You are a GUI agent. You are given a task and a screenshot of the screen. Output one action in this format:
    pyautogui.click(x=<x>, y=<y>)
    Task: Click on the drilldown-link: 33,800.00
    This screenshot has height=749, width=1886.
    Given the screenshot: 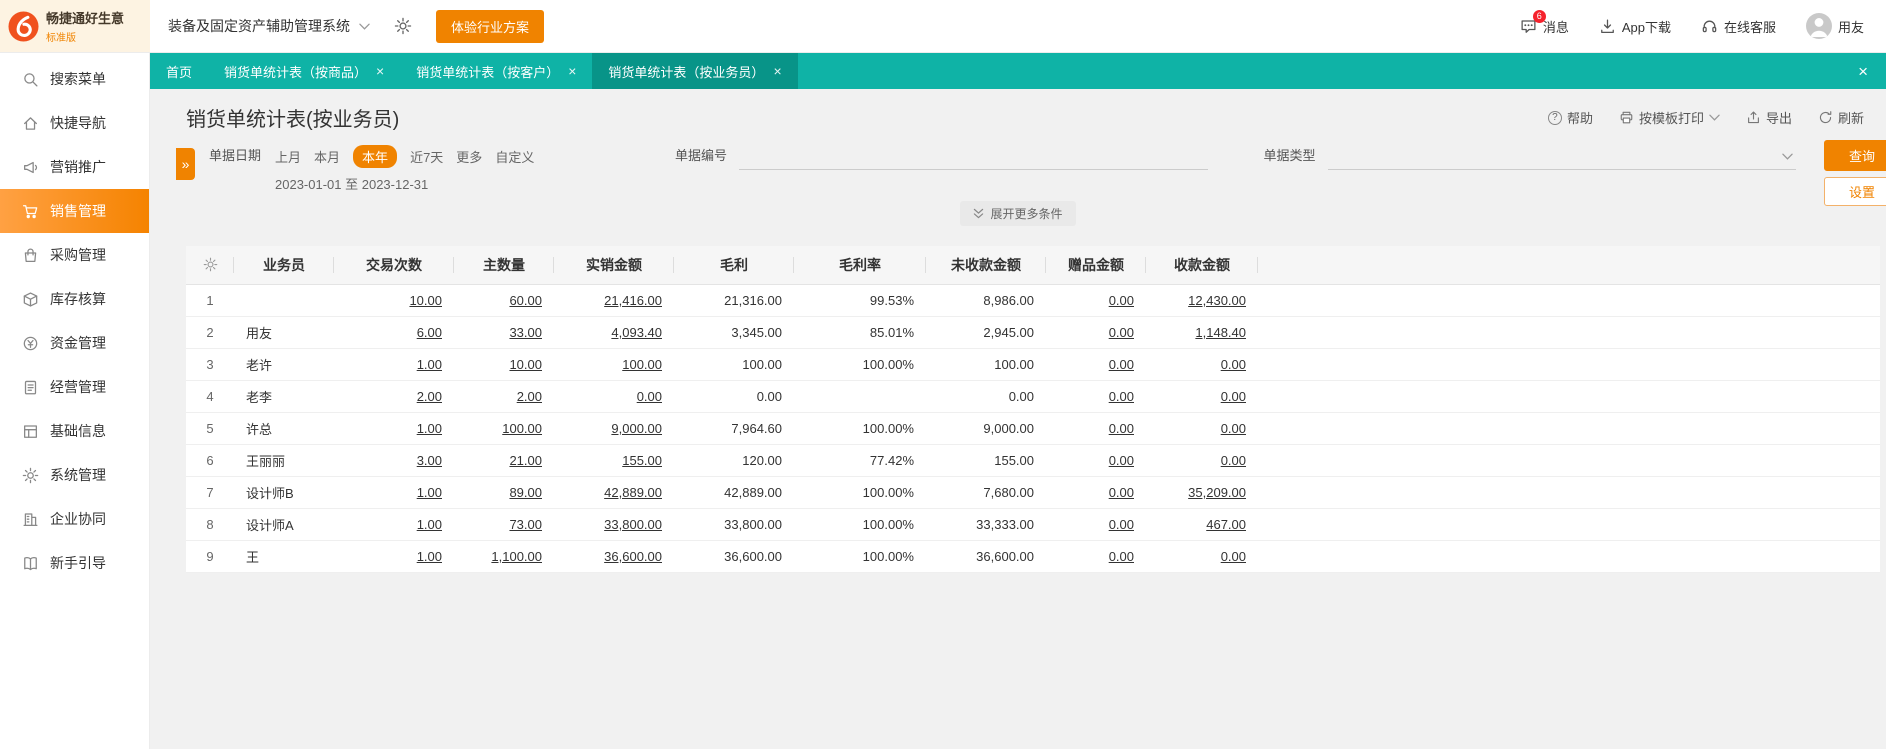 What is the action you would take?
    pyautogui.click(x=633, y=524)
    